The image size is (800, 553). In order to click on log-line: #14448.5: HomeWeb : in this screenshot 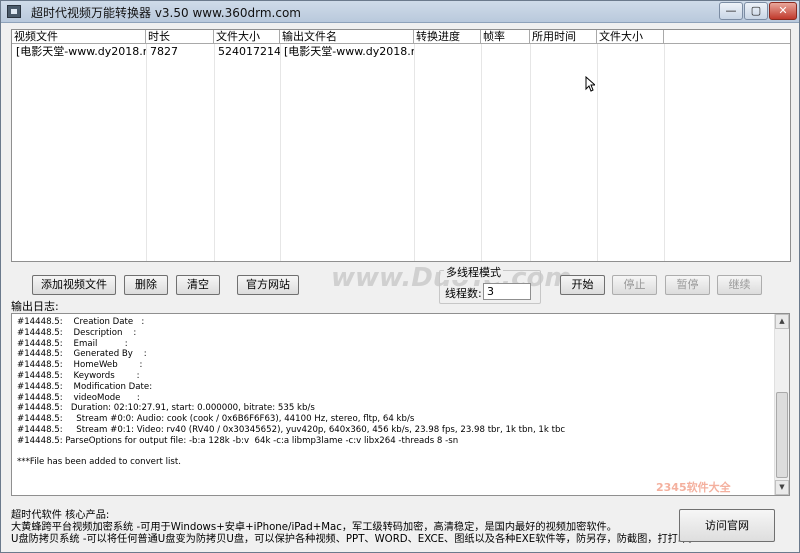, I will do `click(80, 365)`.